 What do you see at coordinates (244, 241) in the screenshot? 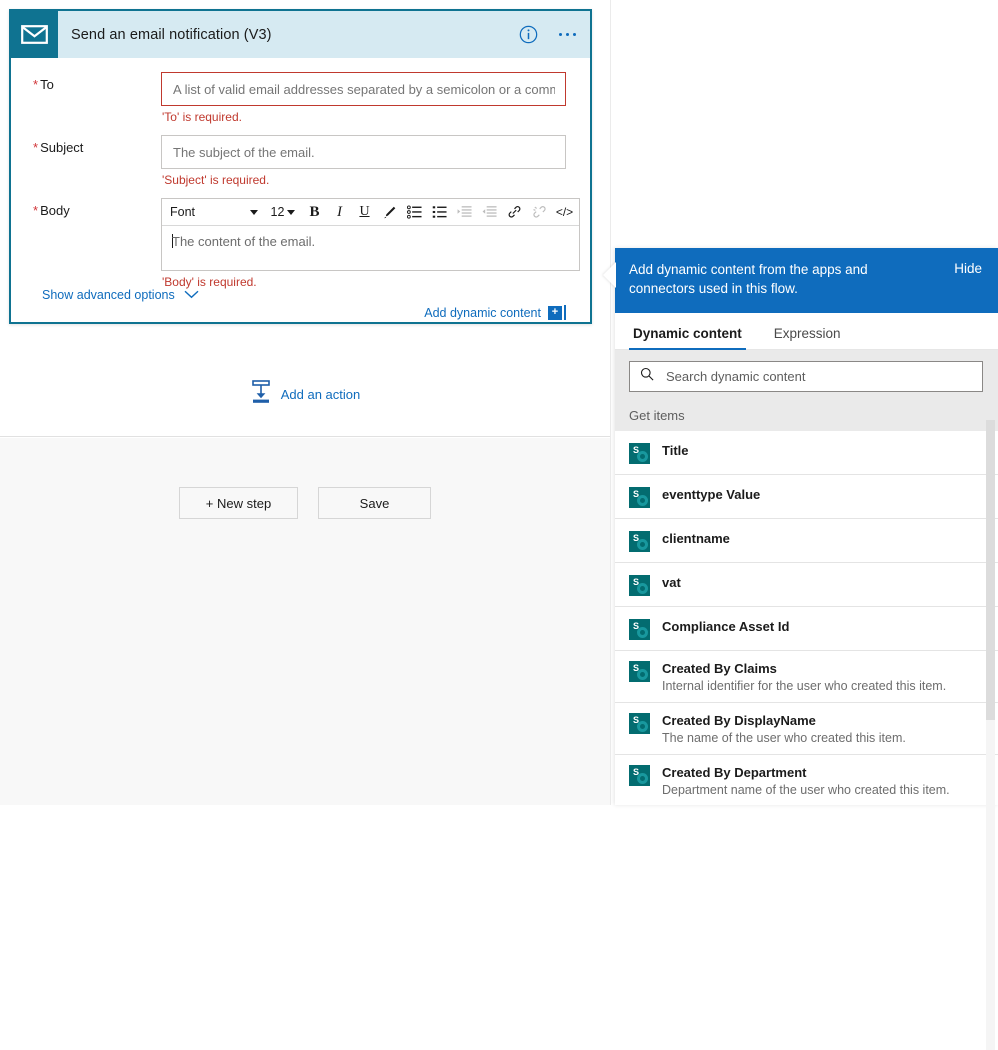
I see `body-placeholder: The content of the email.` at bounding box center [244, 241].